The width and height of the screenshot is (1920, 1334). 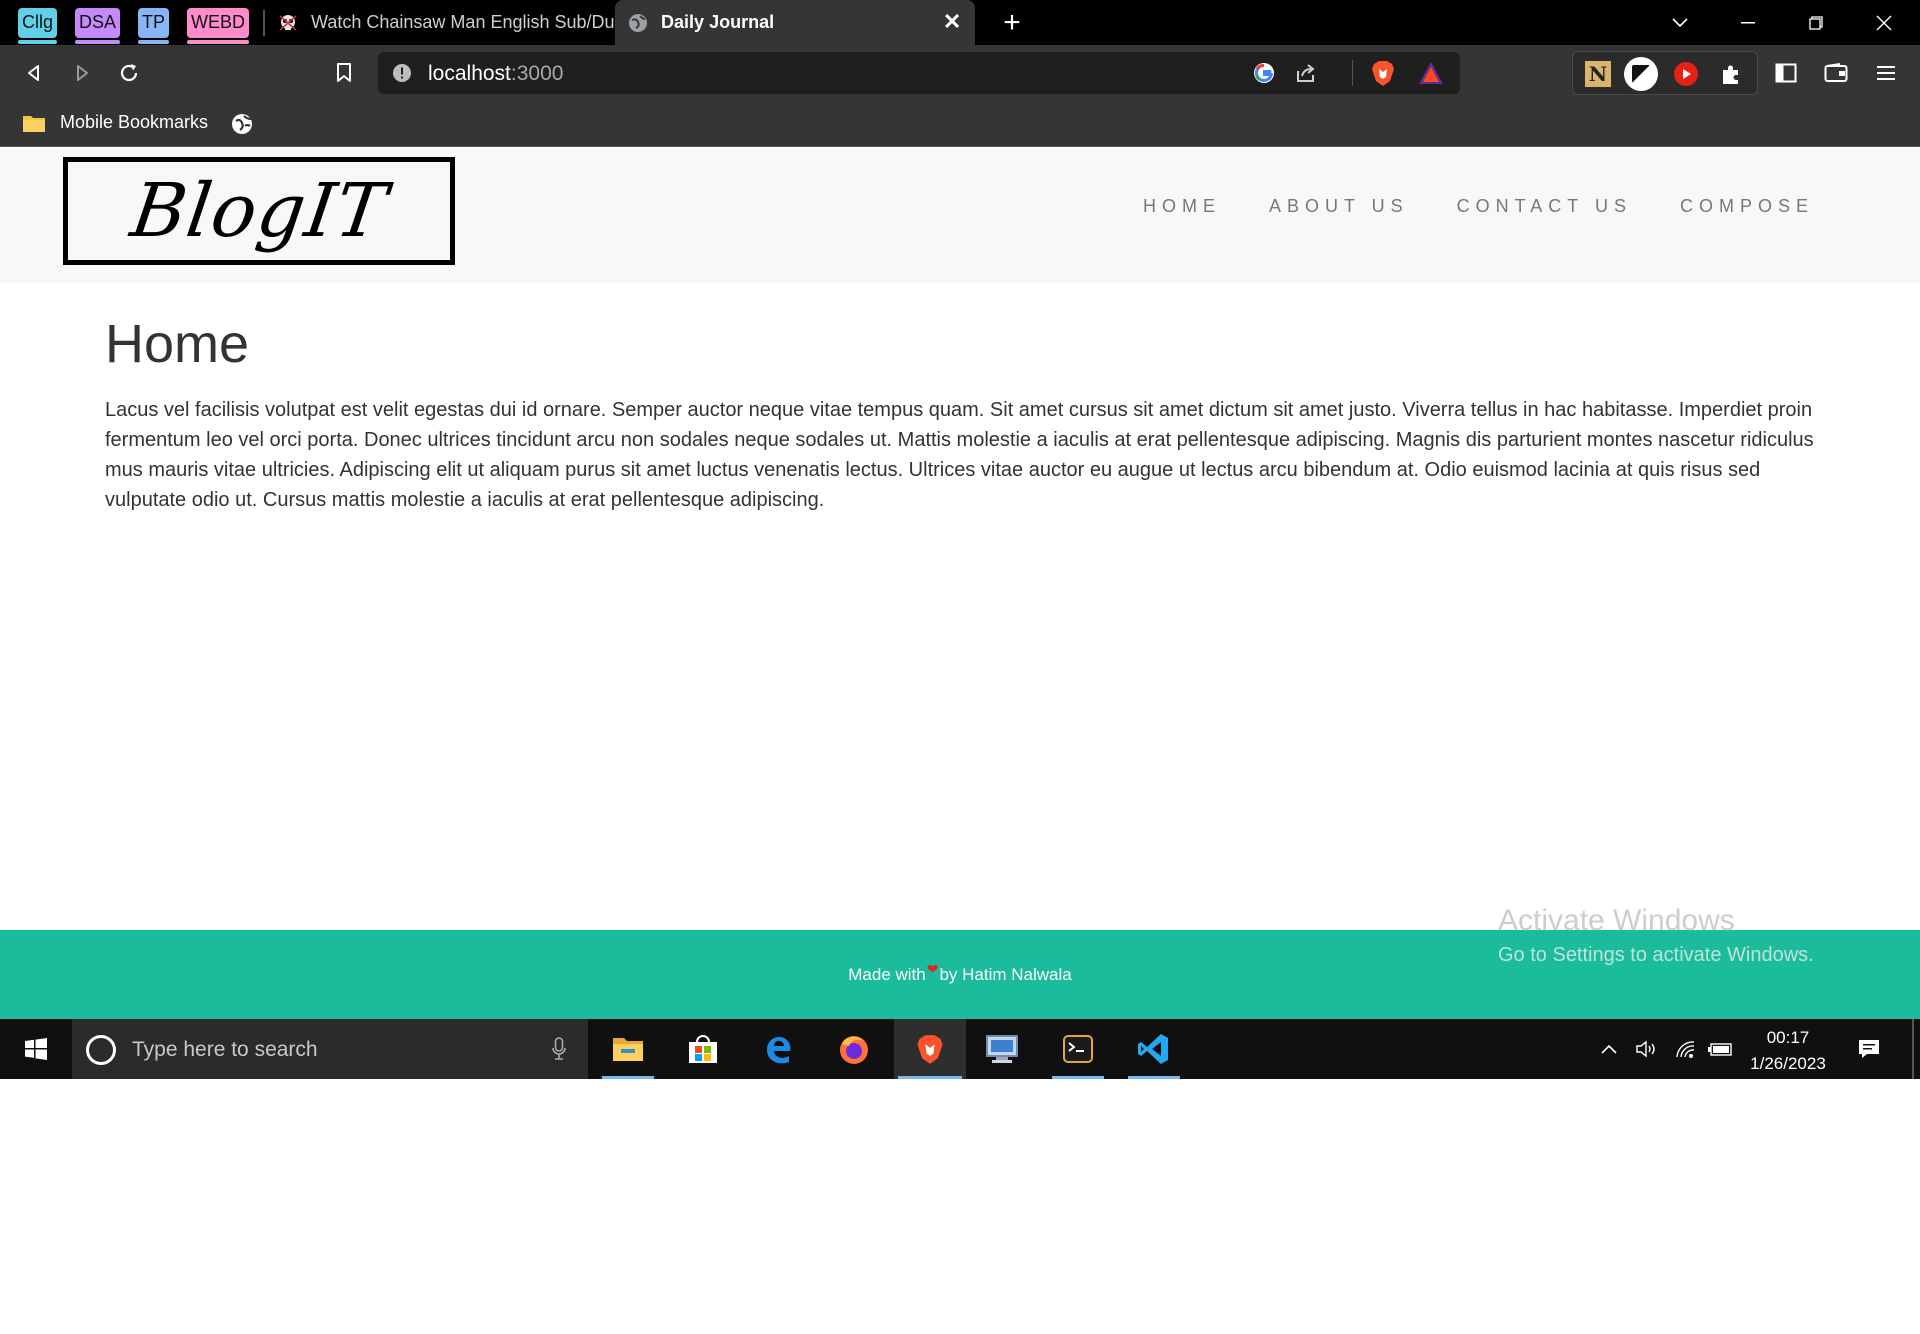 What do you see at coordinates (1002, 1049) in the screenshot?
I see `remote-desktop-icon` at bounding box center [1002, 1049].